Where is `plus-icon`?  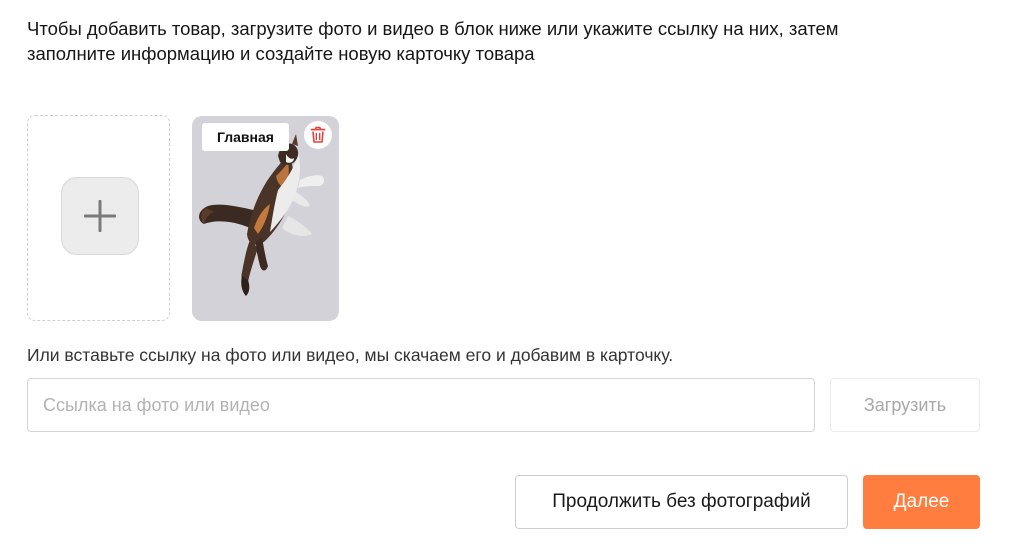
plus-icon is located at coordinates (100, 216).